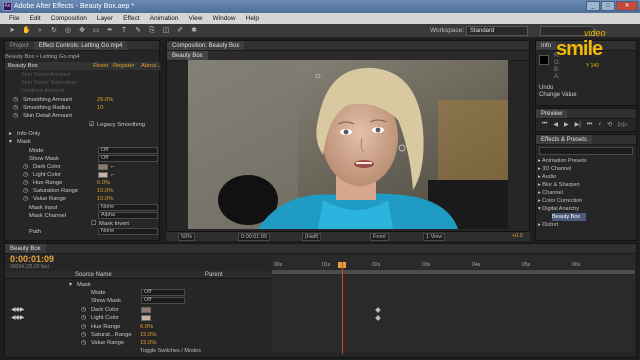 The width and height of the screenshot is (640, 360). I want to click on menu-effect: Effect, so click(131, 18).